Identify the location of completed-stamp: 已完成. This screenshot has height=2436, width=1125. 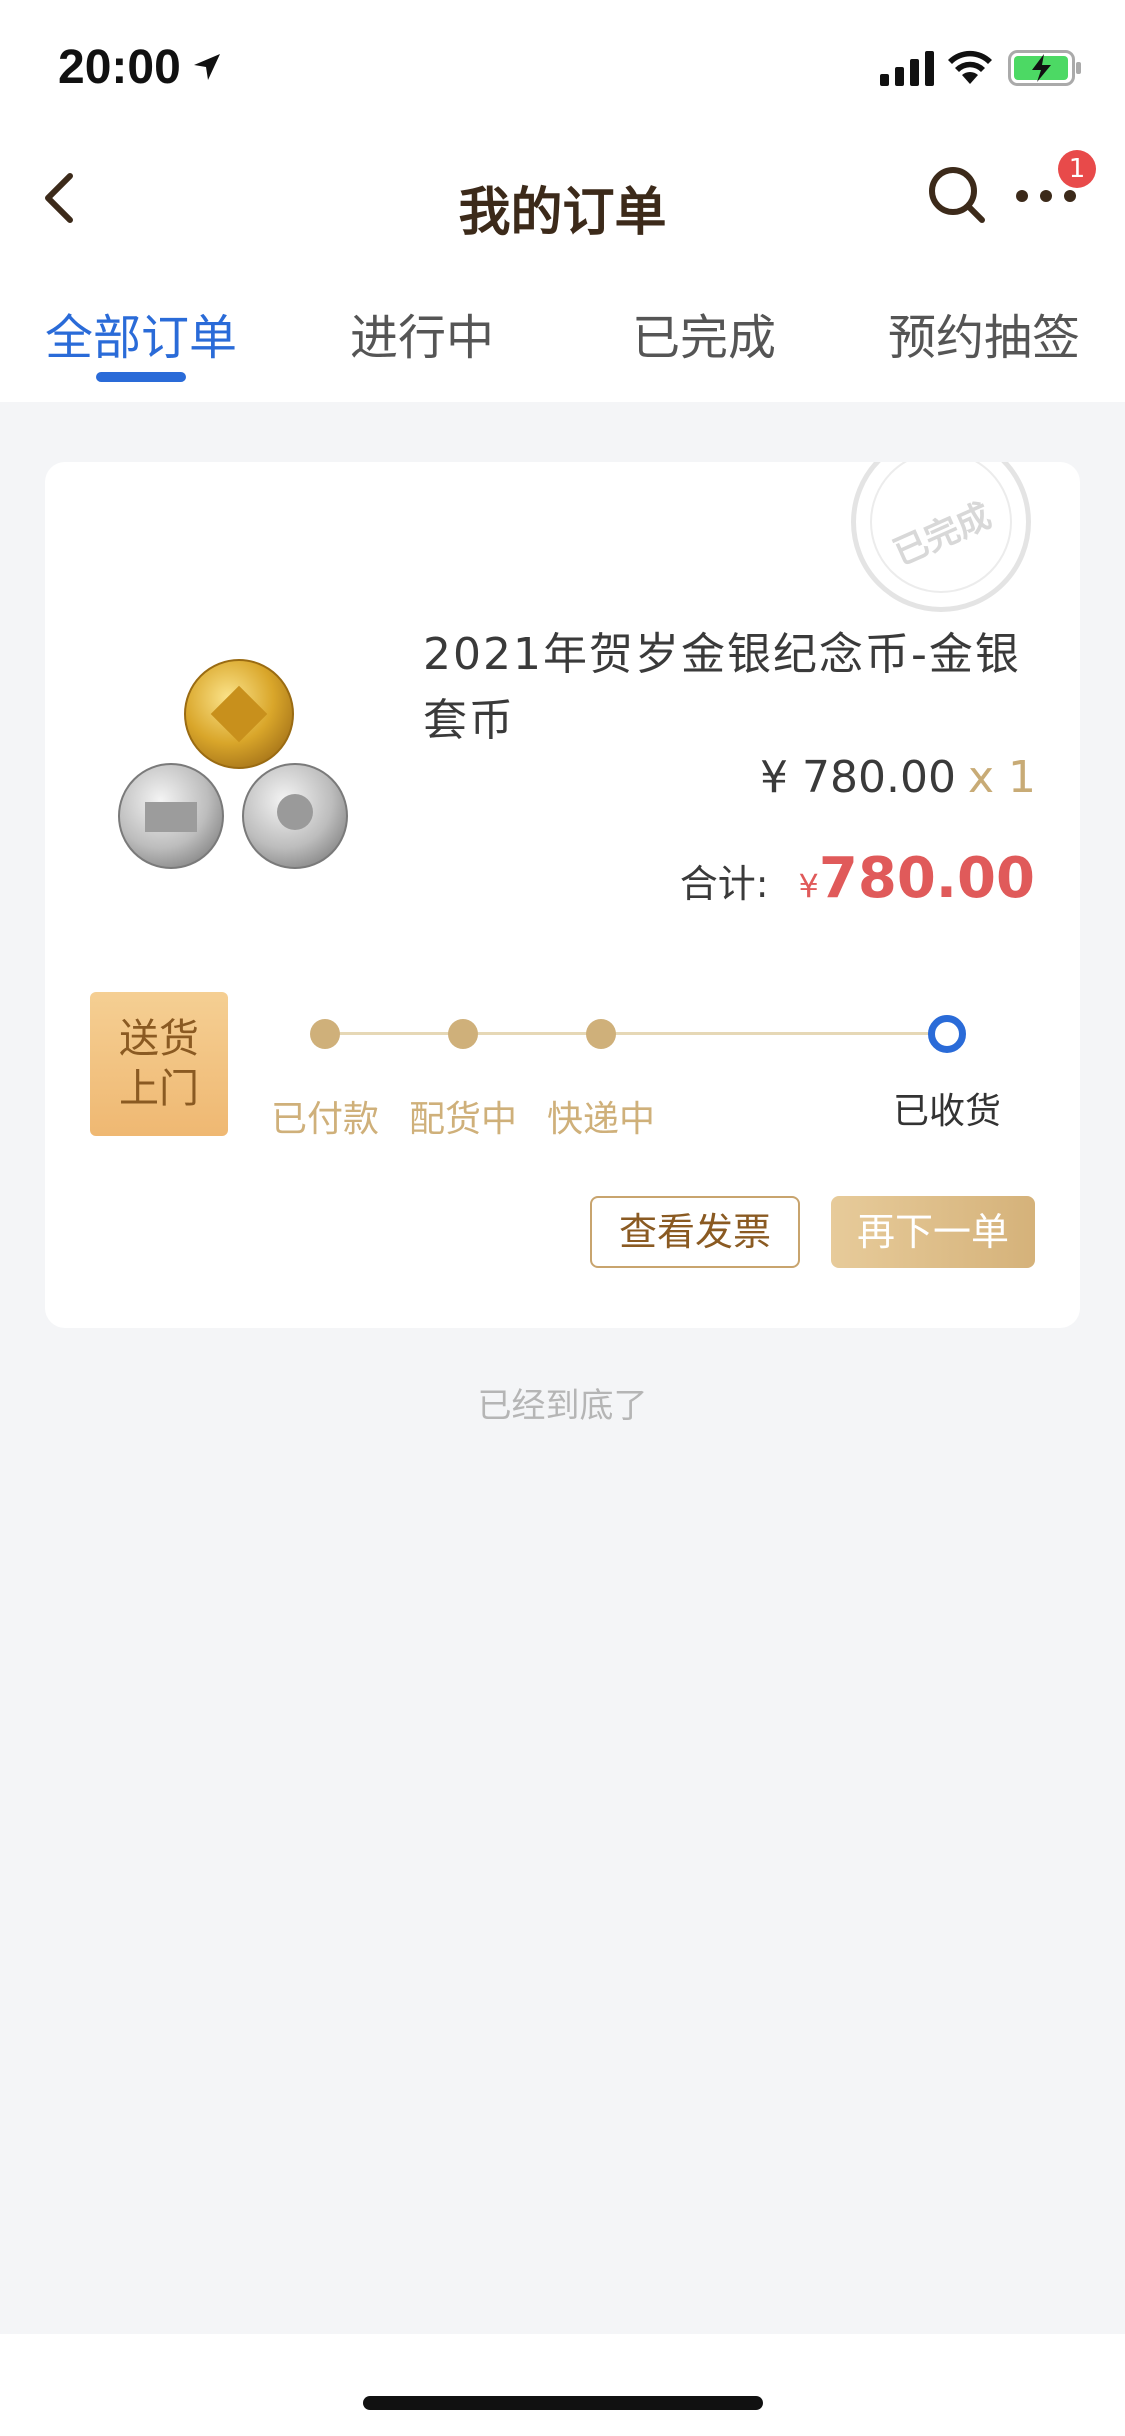
(941, 537).